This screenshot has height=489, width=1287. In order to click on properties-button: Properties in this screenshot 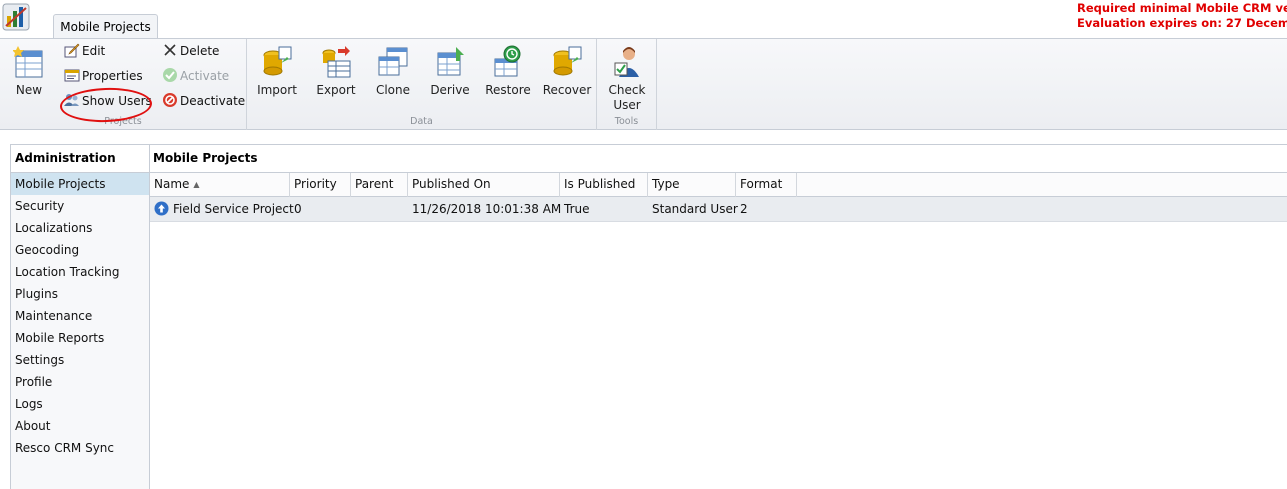, I will do `click(103, 76)`.